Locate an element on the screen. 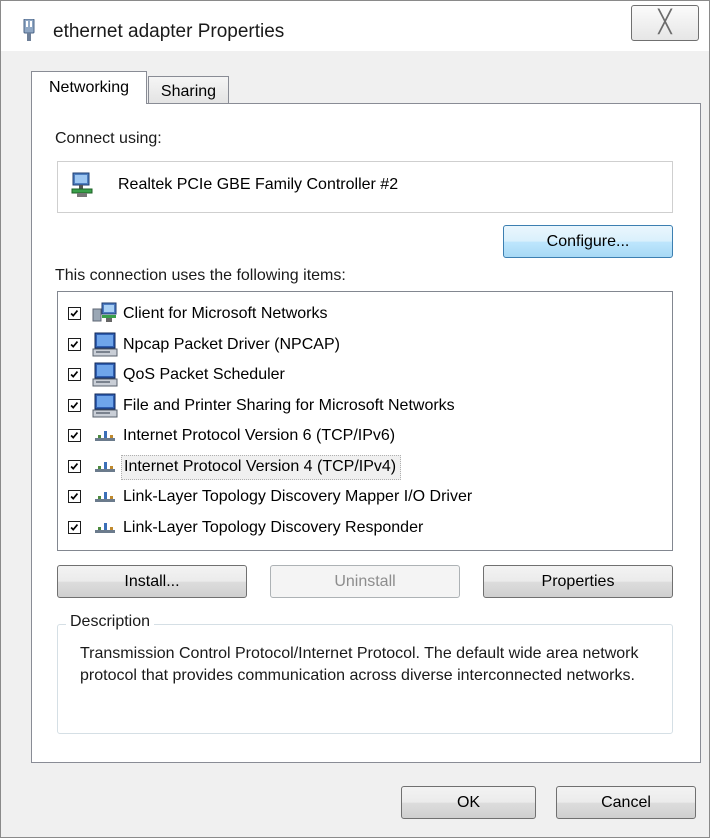 This screenshot has width=712, height=840. connect-using-label: Connect using: is located at coordinates (108, 138).